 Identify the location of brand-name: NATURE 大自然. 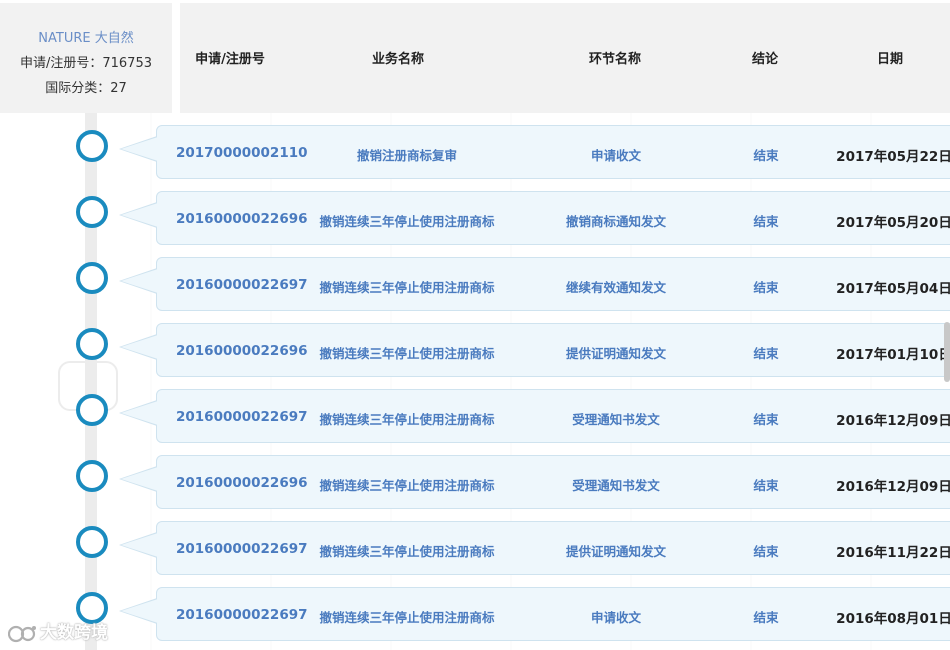
(86, 36).